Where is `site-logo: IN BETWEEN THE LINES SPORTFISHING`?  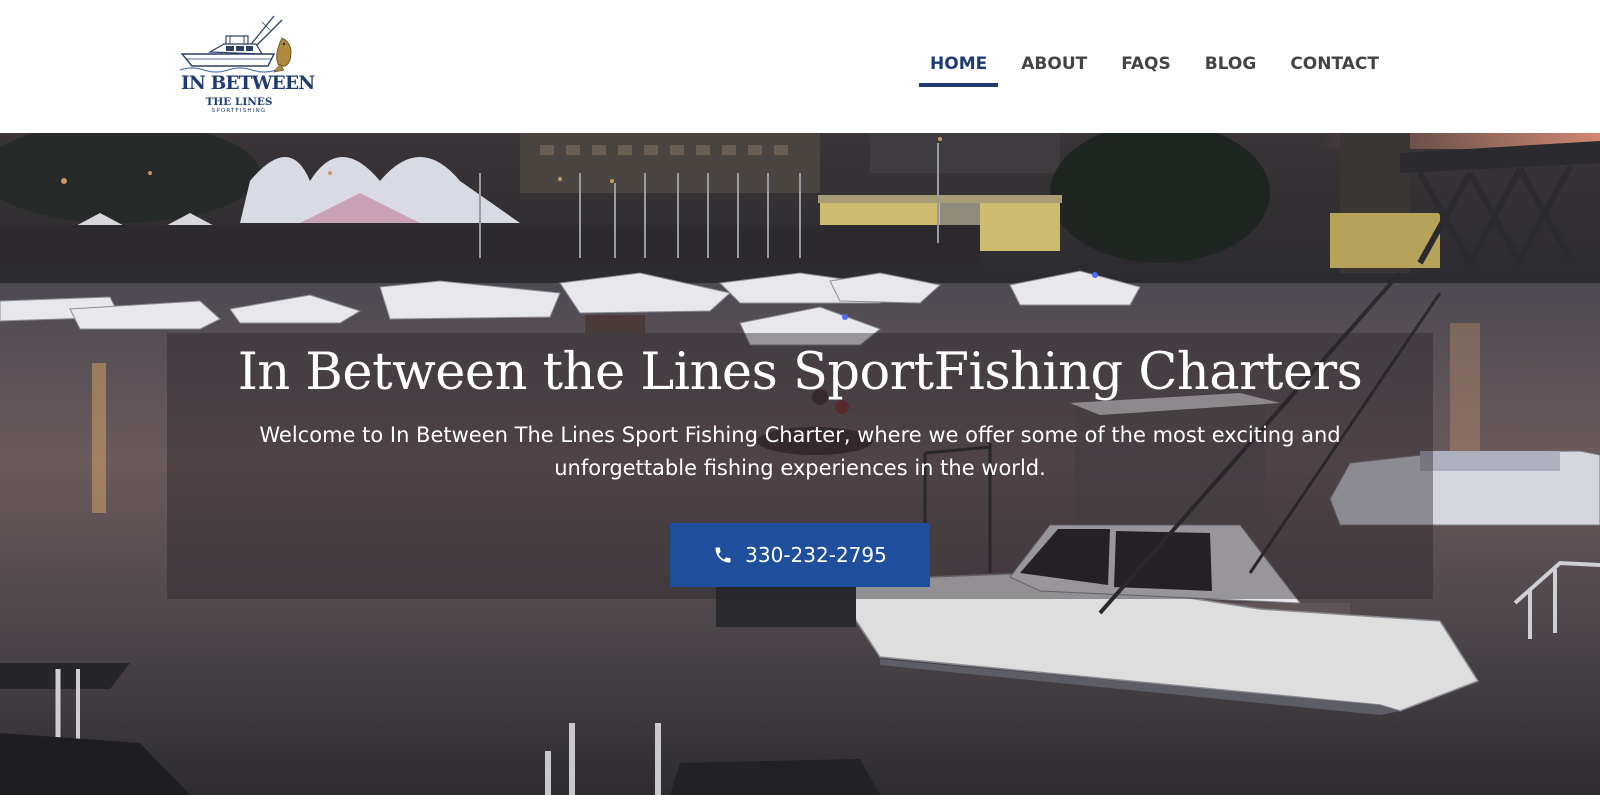 site-logo: IN BETWEEN THE LINES SPORTFISHING is located at coordinates (246, 65).